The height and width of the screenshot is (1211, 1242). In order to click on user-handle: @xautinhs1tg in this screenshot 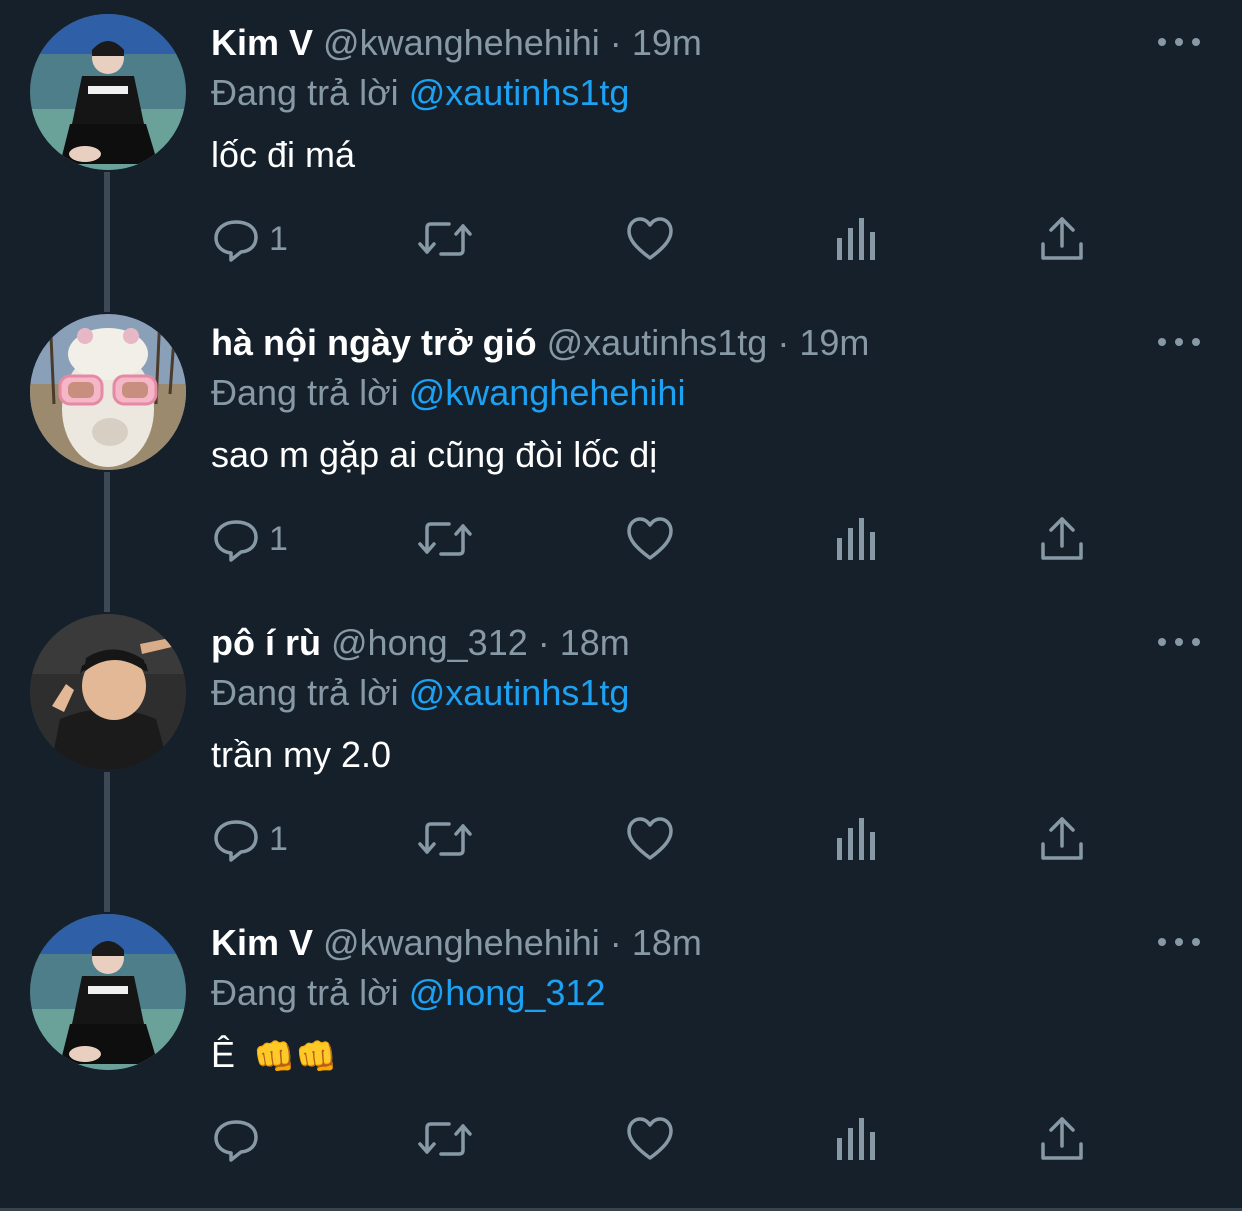, I will do `click(657, 342)`.